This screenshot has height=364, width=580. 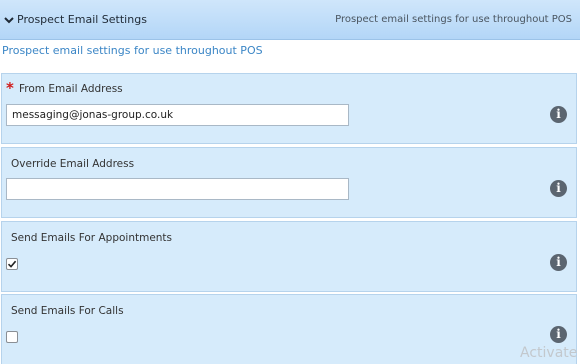 I want to click on activate-watermark: Activate, so click(x=549, y=353).